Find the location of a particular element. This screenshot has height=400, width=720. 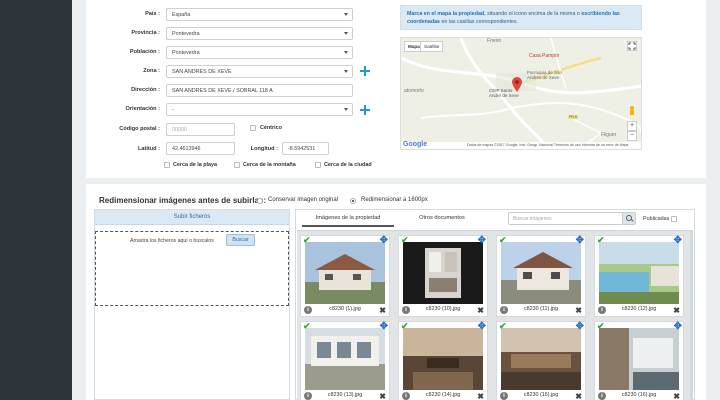

centrico-checkbox is located at coordinates (253, 128).